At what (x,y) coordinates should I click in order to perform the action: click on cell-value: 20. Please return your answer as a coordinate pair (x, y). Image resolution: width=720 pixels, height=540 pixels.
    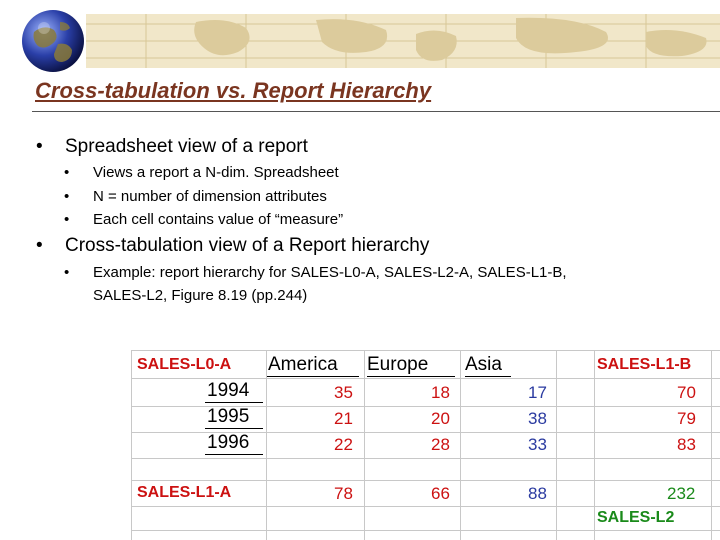
    Looking at the image, I should click on (440, 418).